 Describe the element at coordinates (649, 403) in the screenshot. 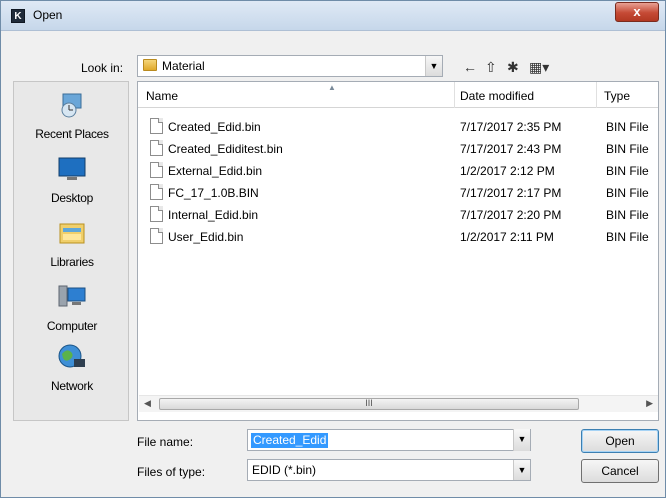

I see `scroll-right-icon: ▶` at that location.